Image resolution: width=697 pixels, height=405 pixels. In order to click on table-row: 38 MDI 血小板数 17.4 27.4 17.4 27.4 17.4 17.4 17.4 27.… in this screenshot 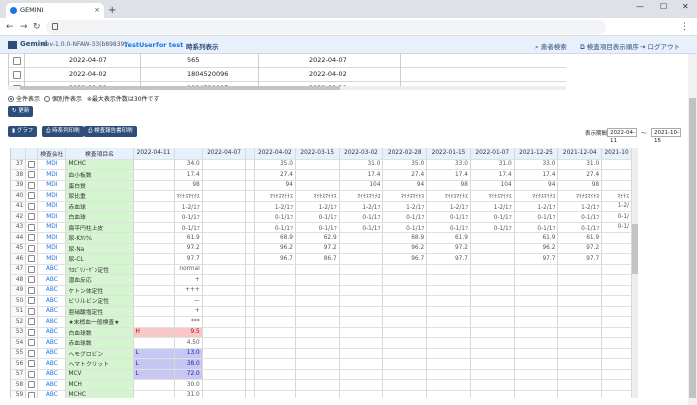, I will do `click(321, 175)`.